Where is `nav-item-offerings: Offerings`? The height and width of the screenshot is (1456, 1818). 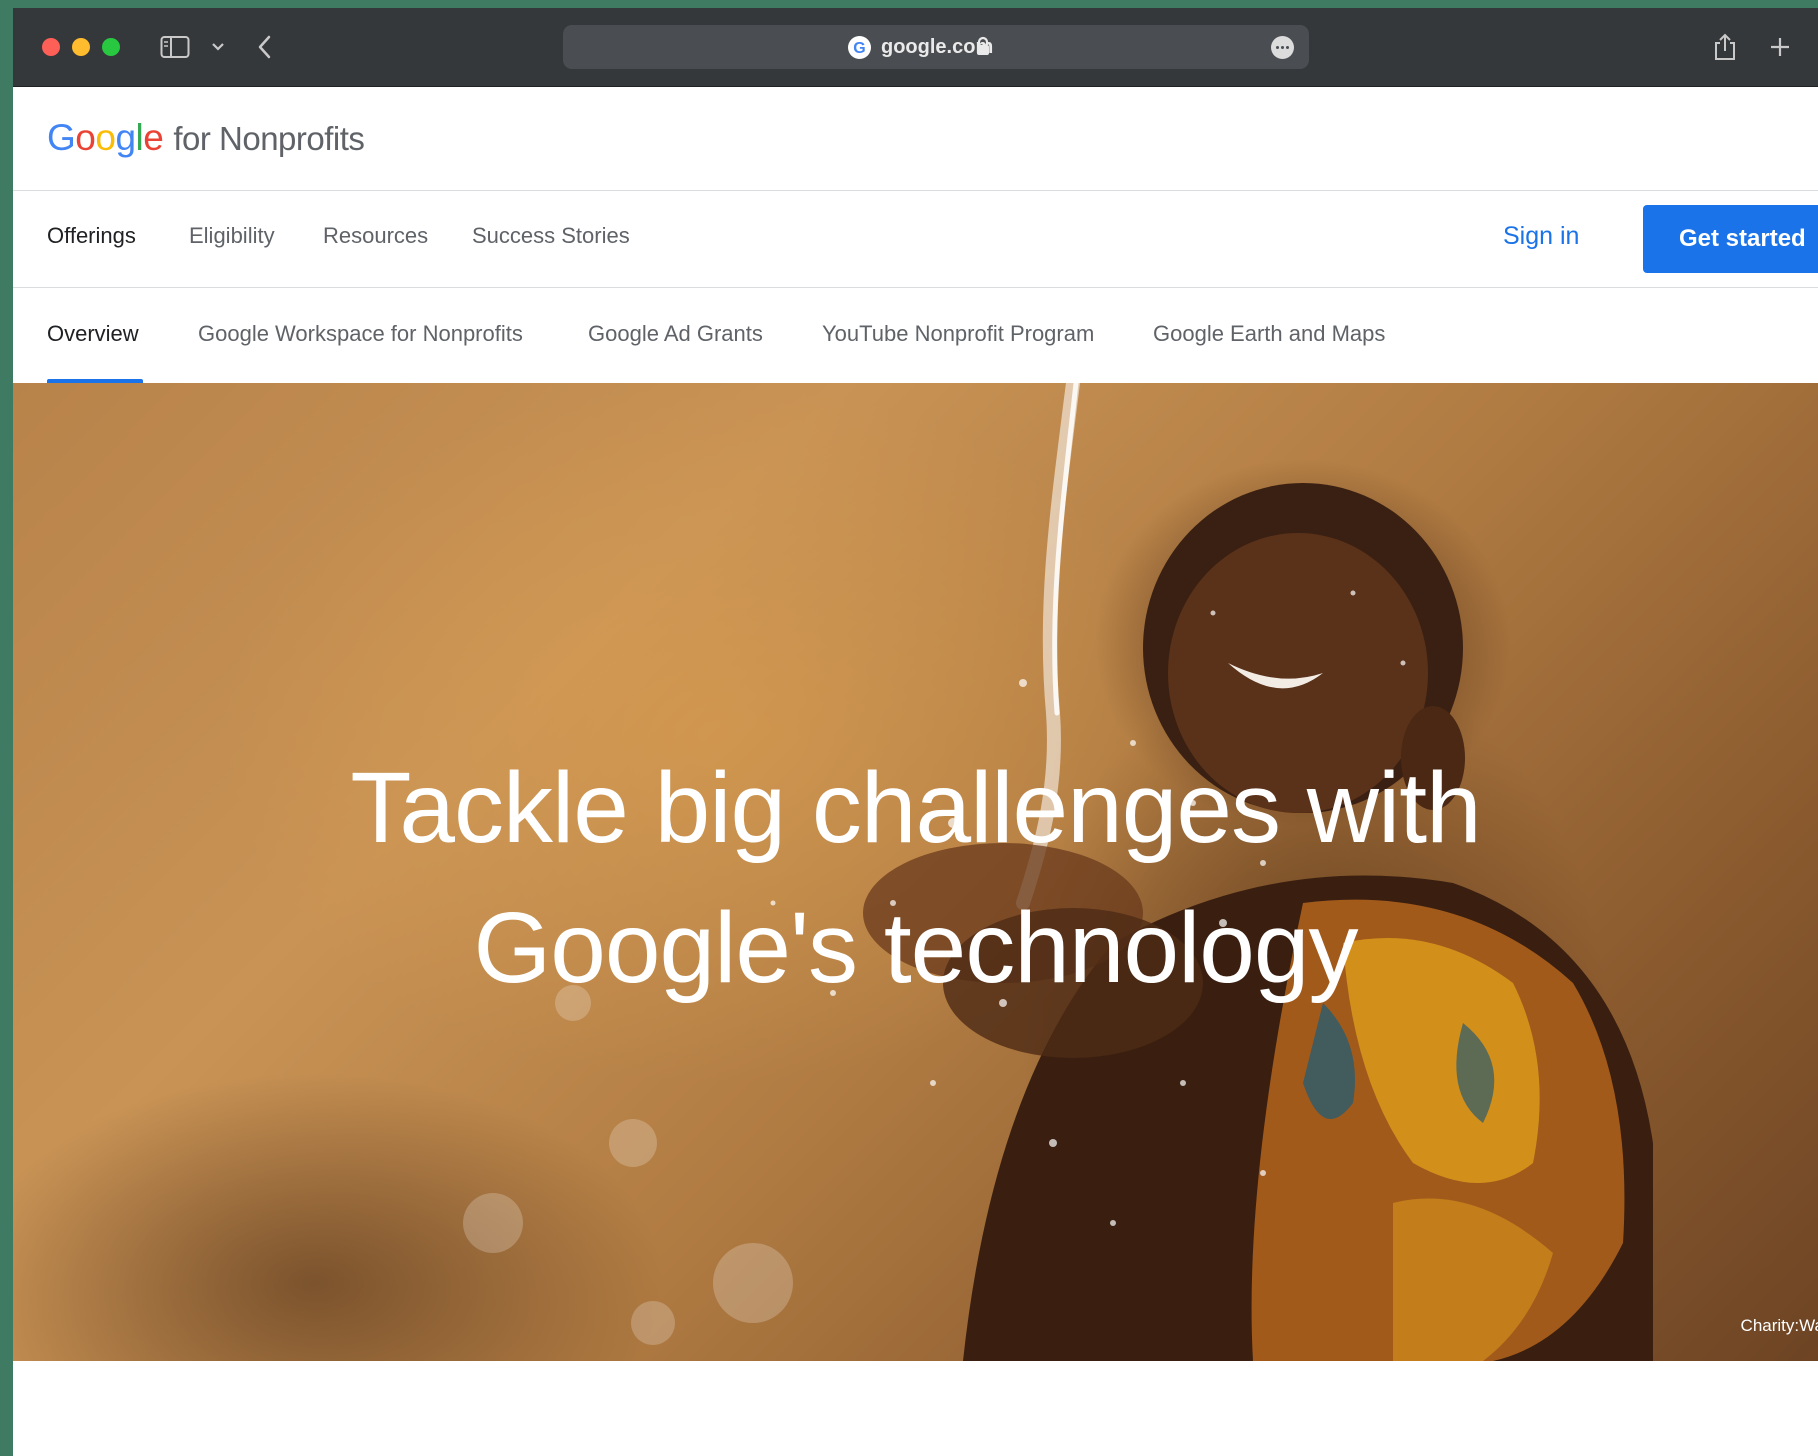
nav-item-offerings: Offerings is located at coordinates (91, 236).